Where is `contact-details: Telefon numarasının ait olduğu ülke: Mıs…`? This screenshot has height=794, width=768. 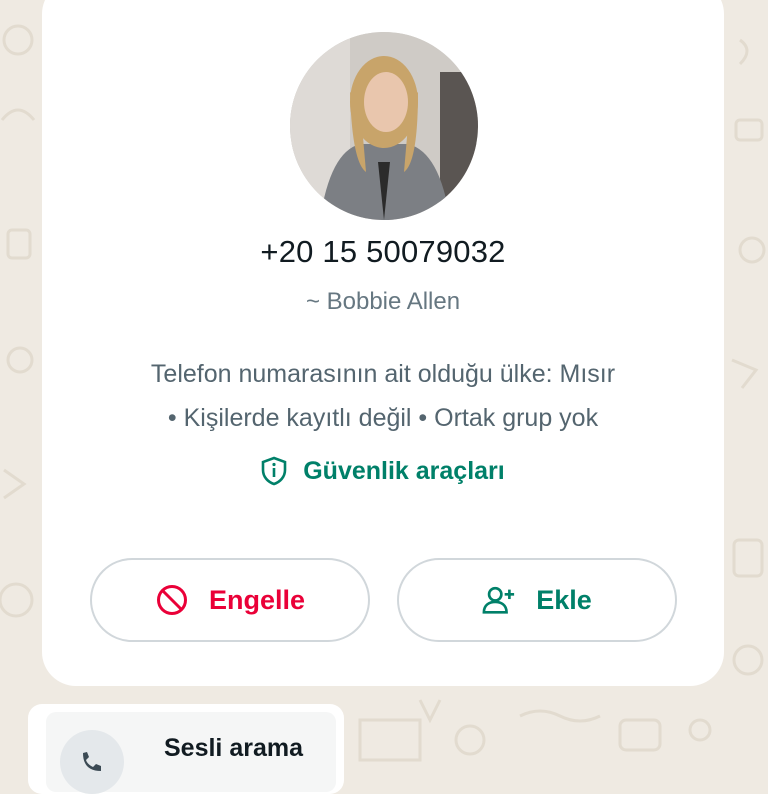 contact-details: Telefon numarasının ait olduğu ülke: Mıs… is located at coordinates (383, 396).